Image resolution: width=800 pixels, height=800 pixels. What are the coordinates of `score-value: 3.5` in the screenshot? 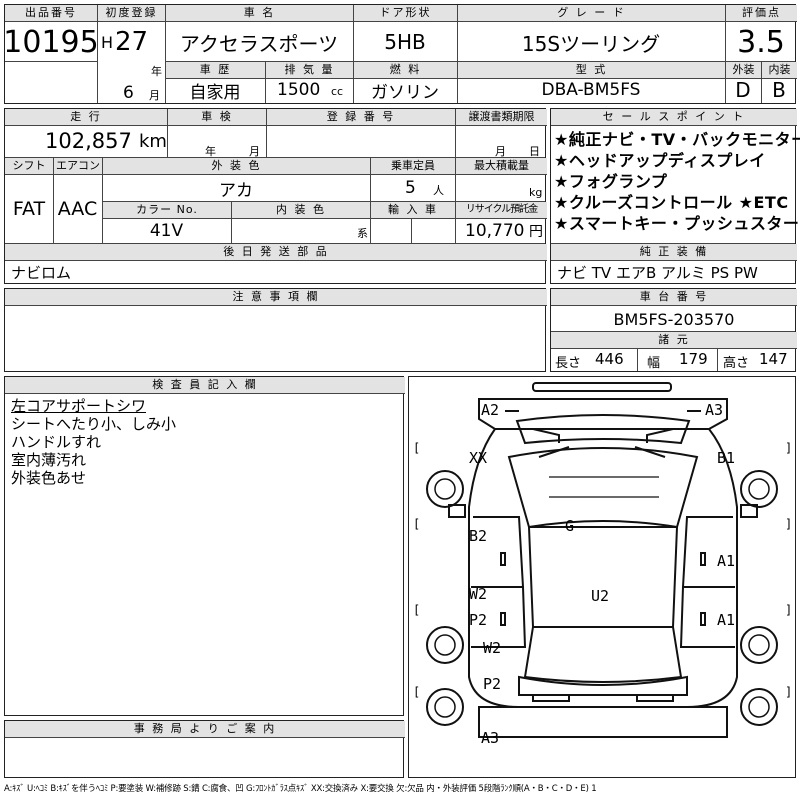 It's located at (761, 42).